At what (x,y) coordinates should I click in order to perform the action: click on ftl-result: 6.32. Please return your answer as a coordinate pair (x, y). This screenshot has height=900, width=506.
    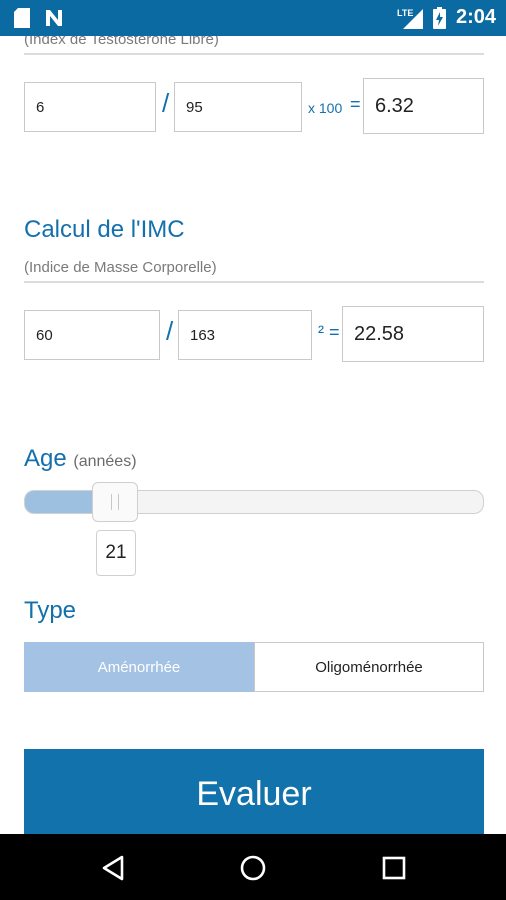
    Looking at the image, I should click on (423, 106).